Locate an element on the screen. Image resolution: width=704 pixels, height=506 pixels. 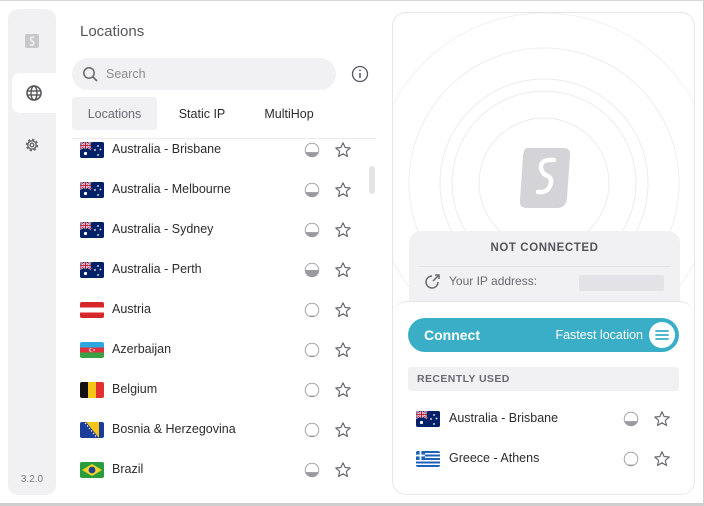
search-icon is located at coordinates (90, 74).